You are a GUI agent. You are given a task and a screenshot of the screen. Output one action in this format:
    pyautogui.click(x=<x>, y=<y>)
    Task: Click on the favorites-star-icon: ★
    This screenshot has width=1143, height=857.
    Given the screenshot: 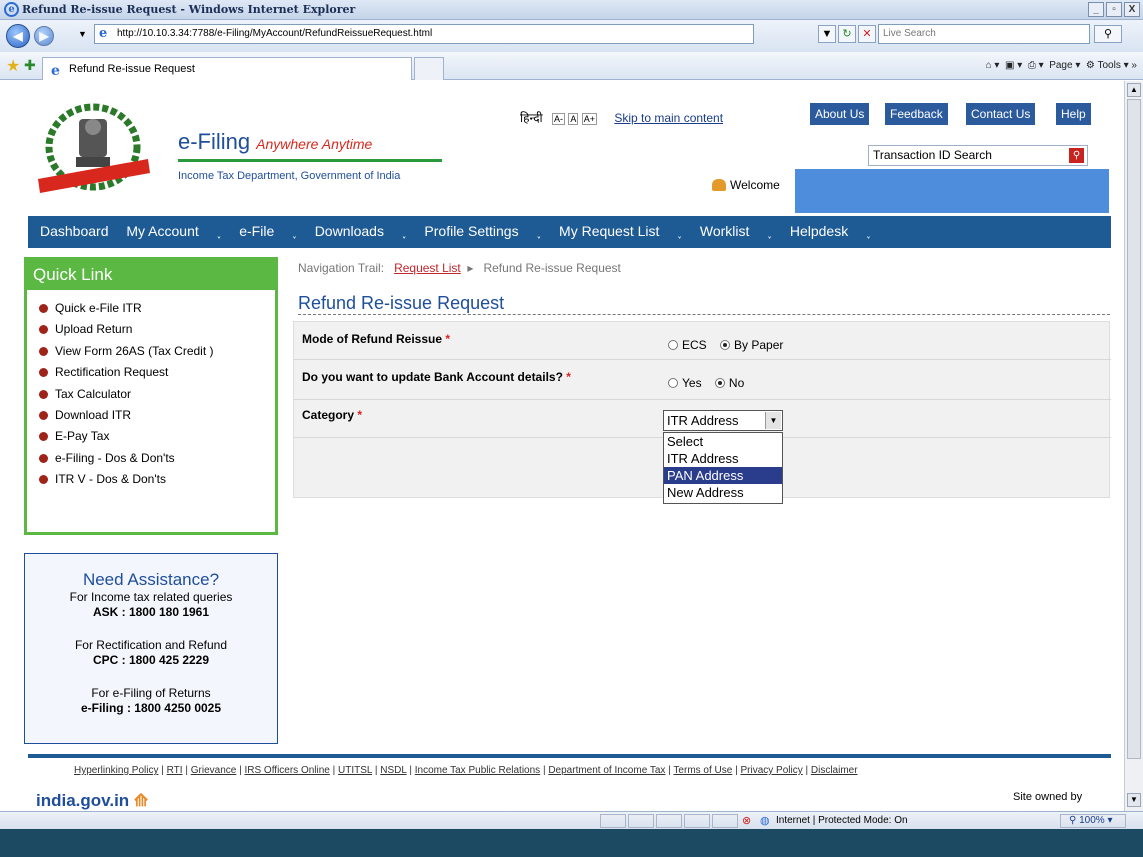 What is the action you would take?
    pyautogui.click(x=13, y=66)
    